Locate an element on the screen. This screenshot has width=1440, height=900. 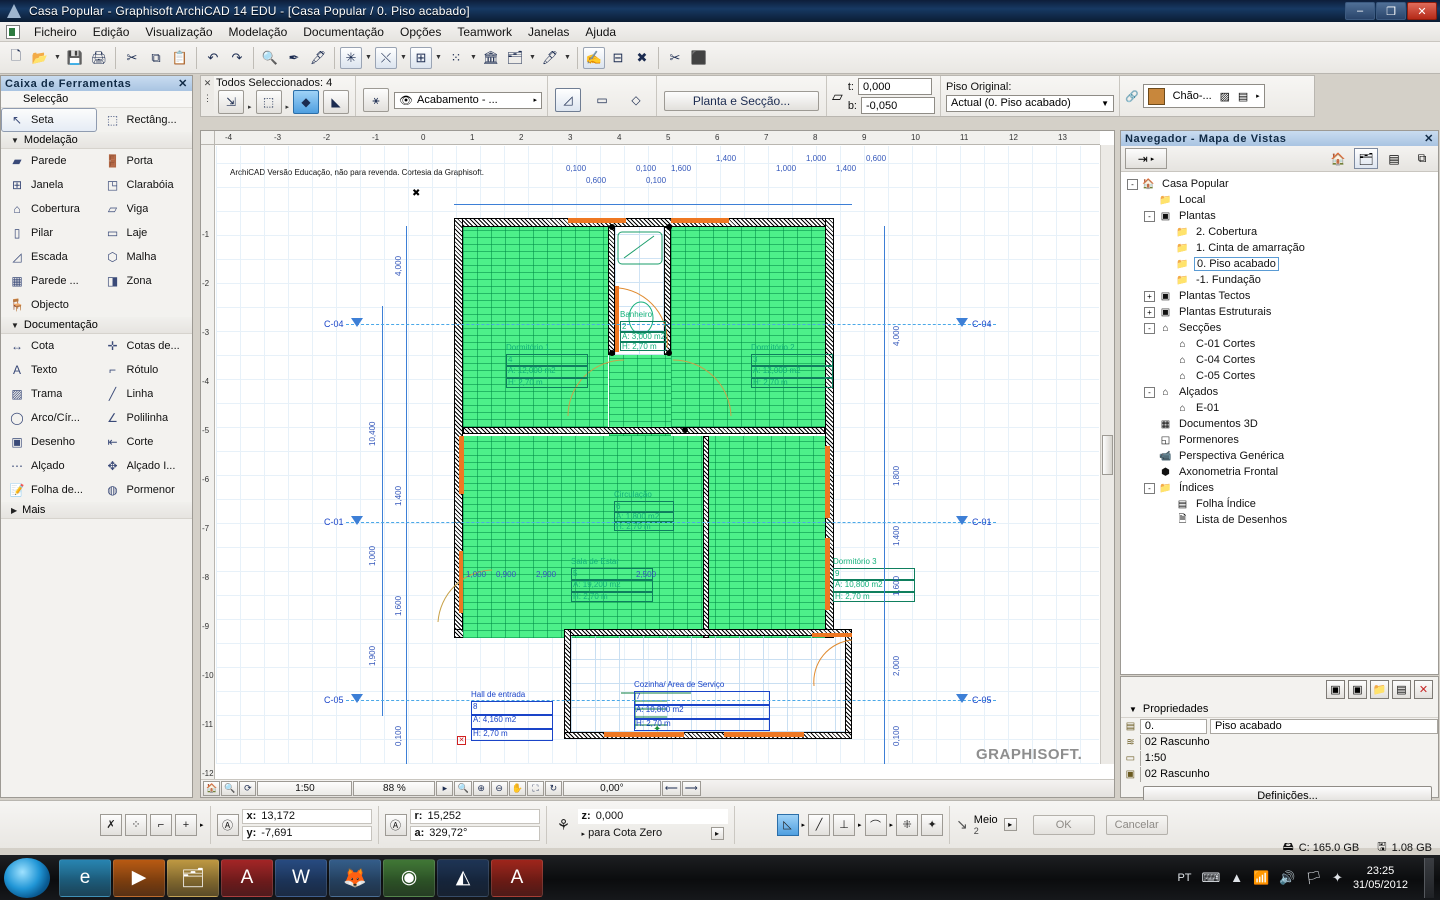
z-reference: ▸ para Cota Zero ▸ is located at coordinates (653, 833).